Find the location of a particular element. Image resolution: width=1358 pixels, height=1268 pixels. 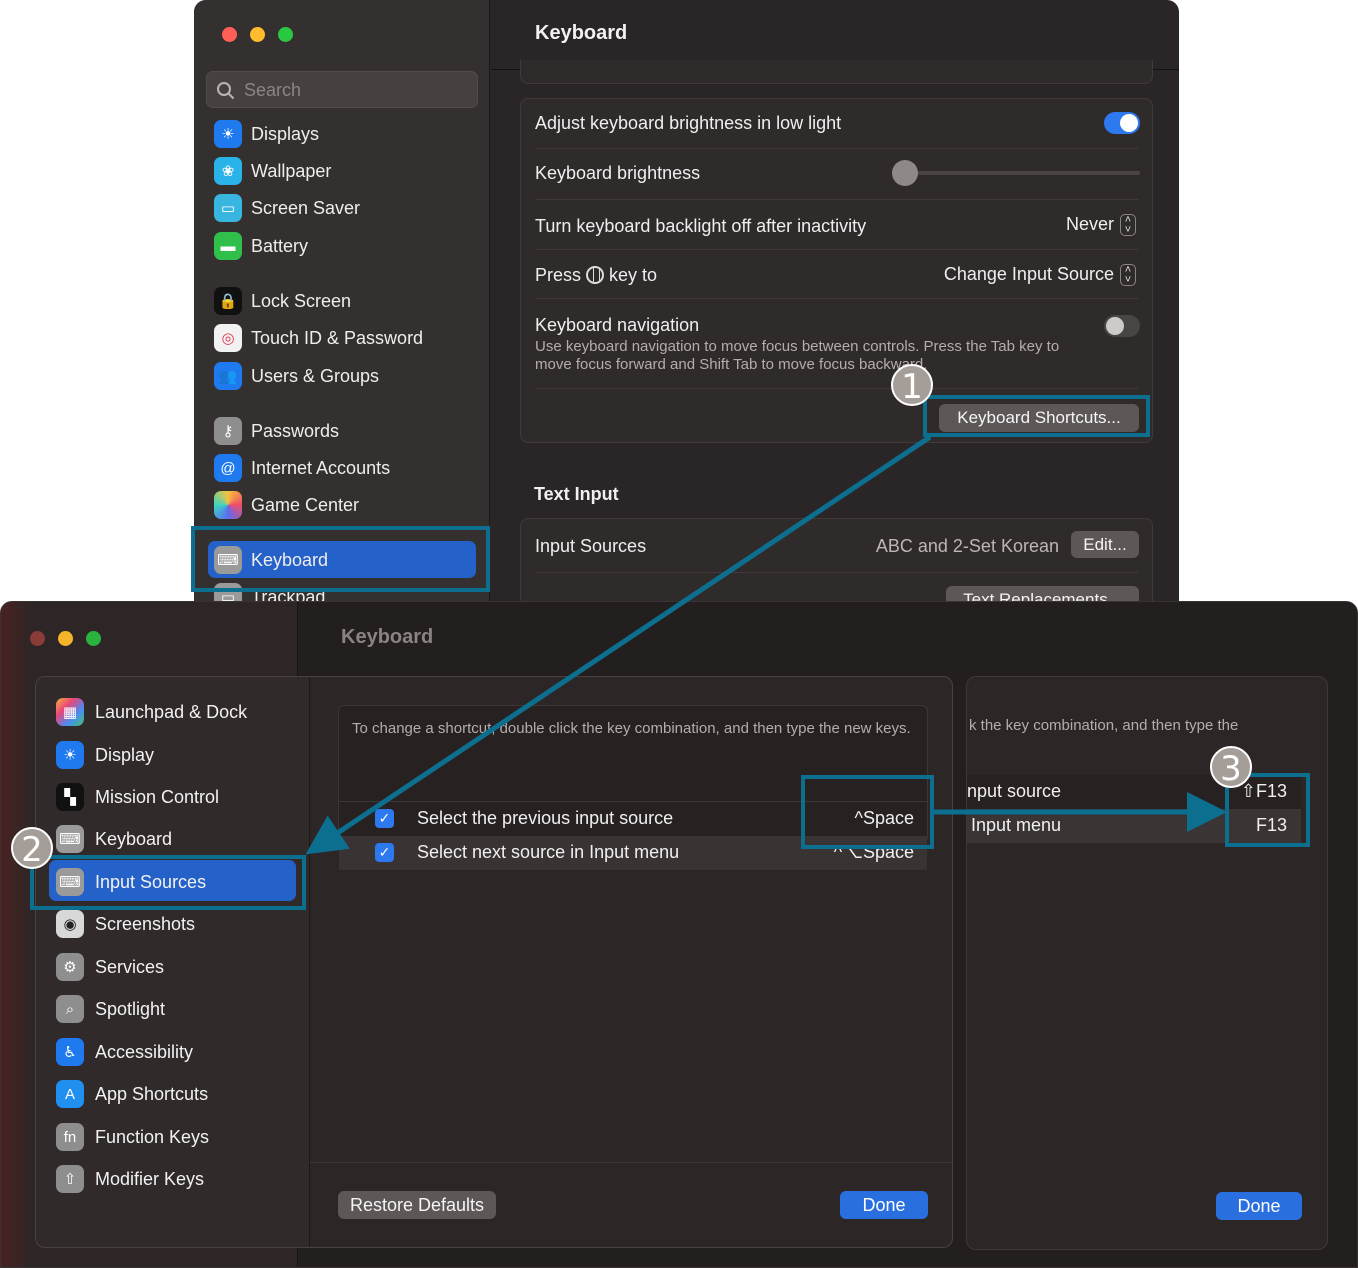

step-badge-3: 3 is located at coordinates (1231, 767).